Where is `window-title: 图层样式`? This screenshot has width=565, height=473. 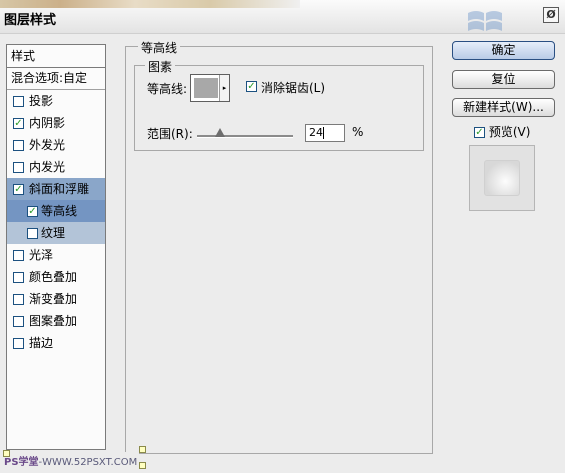 window-title: 图层样式 is located at coordinates (30, 20).